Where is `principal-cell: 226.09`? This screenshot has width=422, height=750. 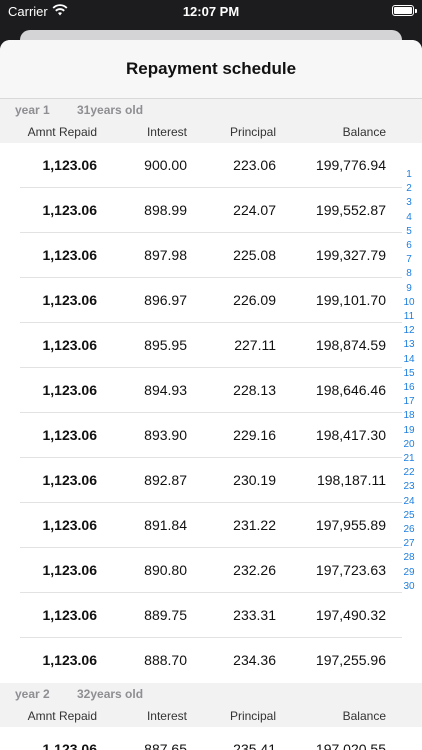
principal-cell: 226.09 is located at coordinates (254, 300).